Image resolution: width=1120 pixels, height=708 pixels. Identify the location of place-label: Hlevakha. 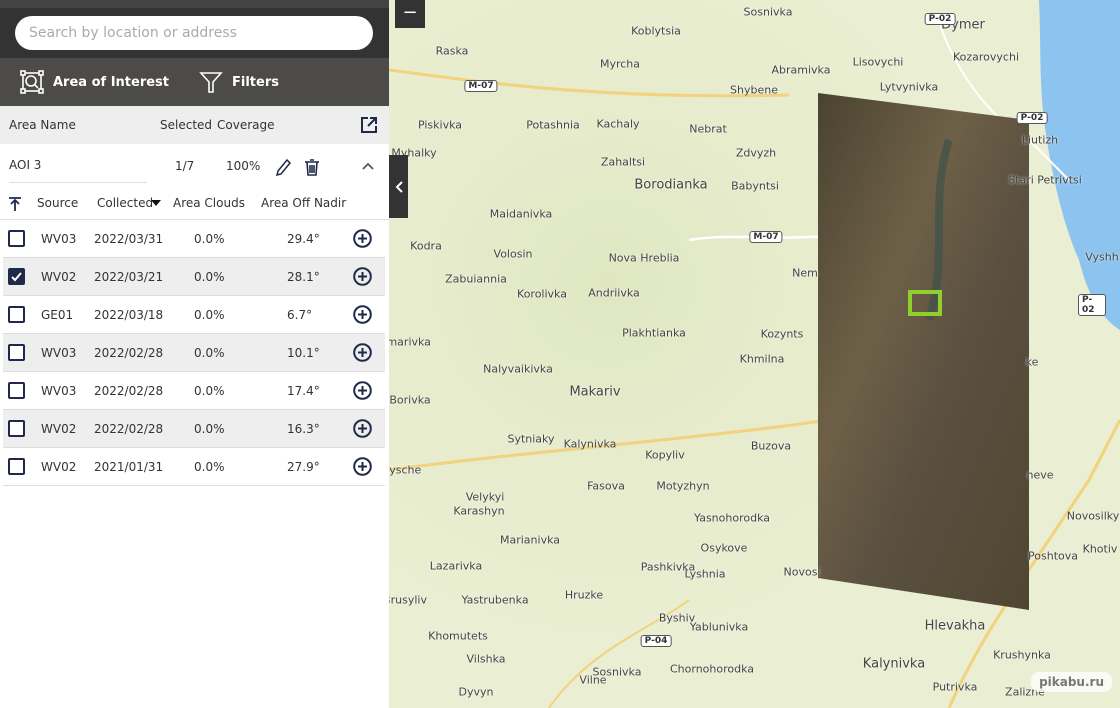
(955, 626).